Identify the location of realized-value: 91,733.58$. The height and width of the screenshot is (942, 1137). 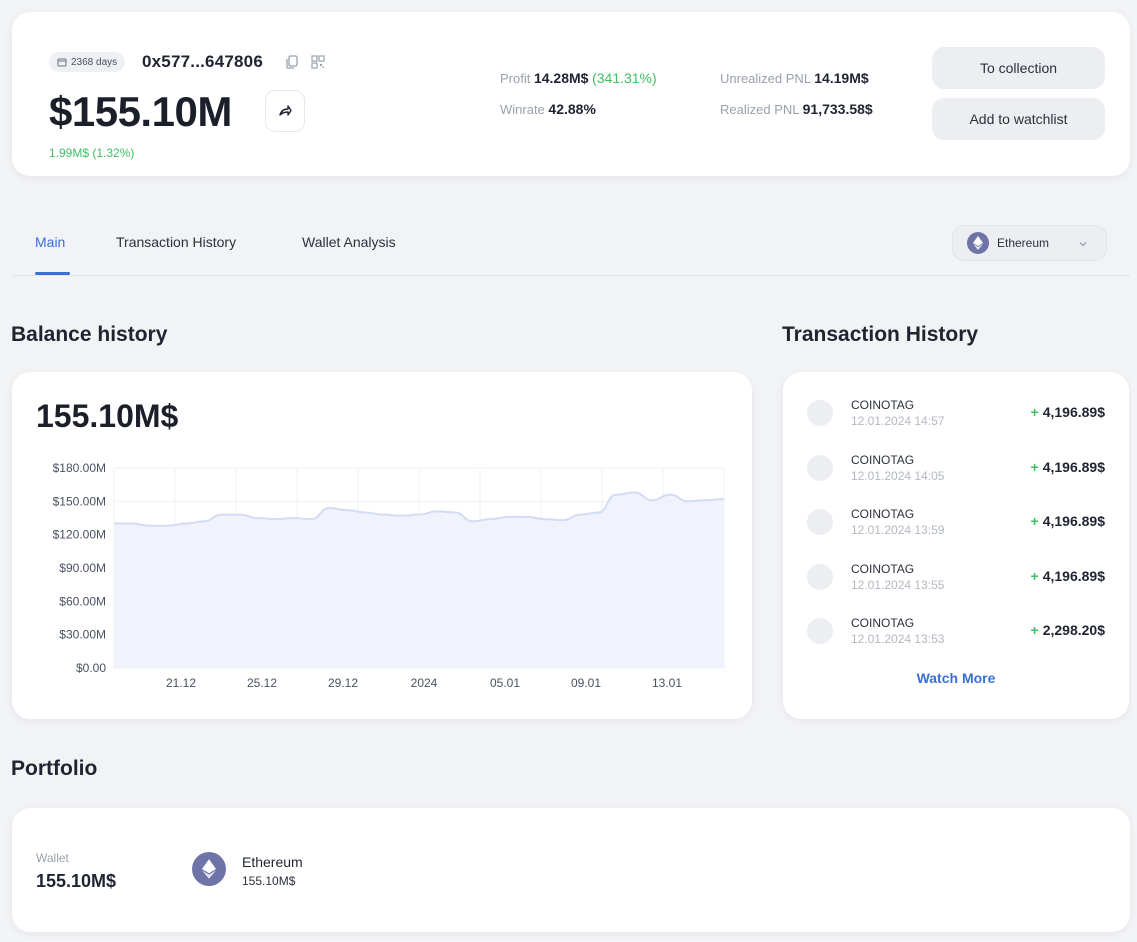
(837, 109).